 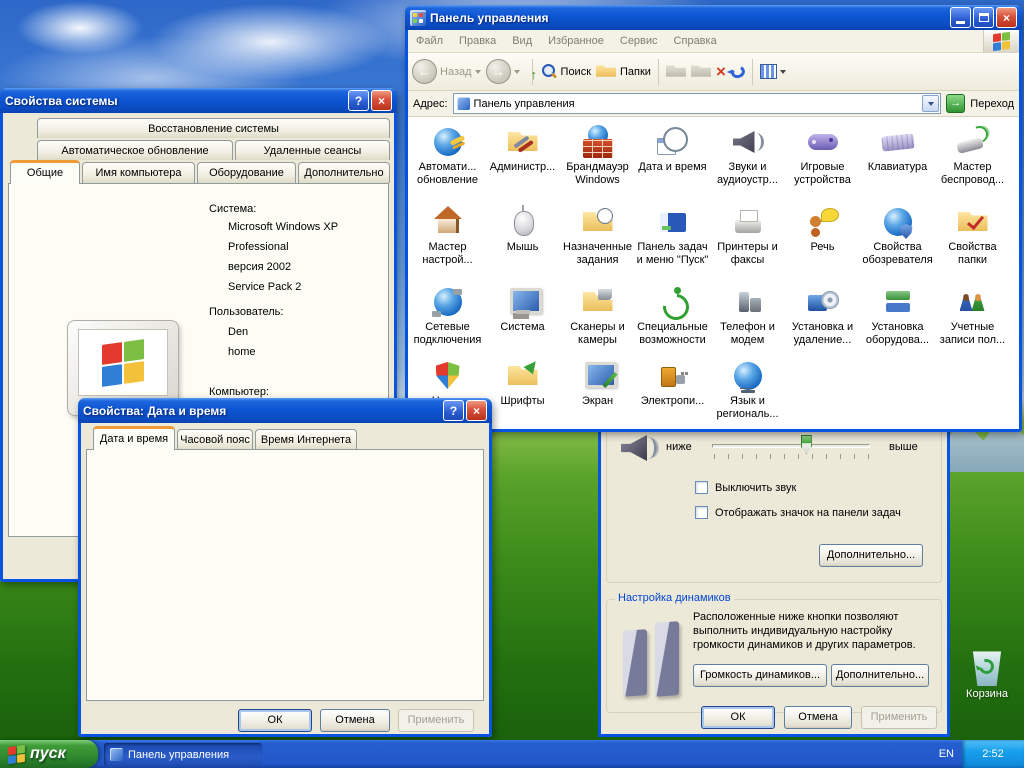 I want to click on cp-item-scheduled-tasks: Назначенные задания, so click(x=598, y=245).